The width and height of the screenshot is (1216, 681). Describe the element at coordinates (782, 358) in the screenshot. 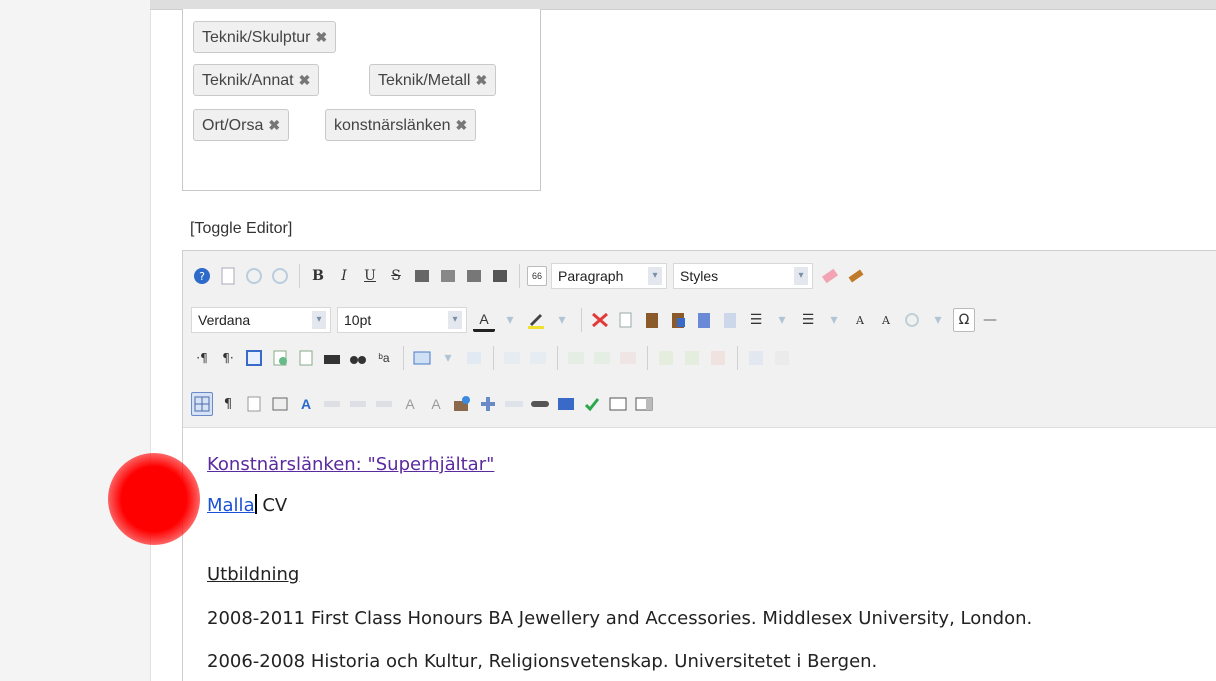

I see `row-props-icon` at that location.